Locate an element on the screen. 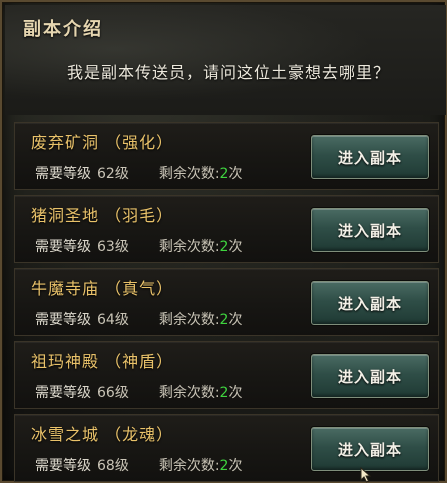 This screenshot has width=447, height=483. dungeon-info: 需要等级 63级 剩余次数:2次 is located at coordinates (138, 246).